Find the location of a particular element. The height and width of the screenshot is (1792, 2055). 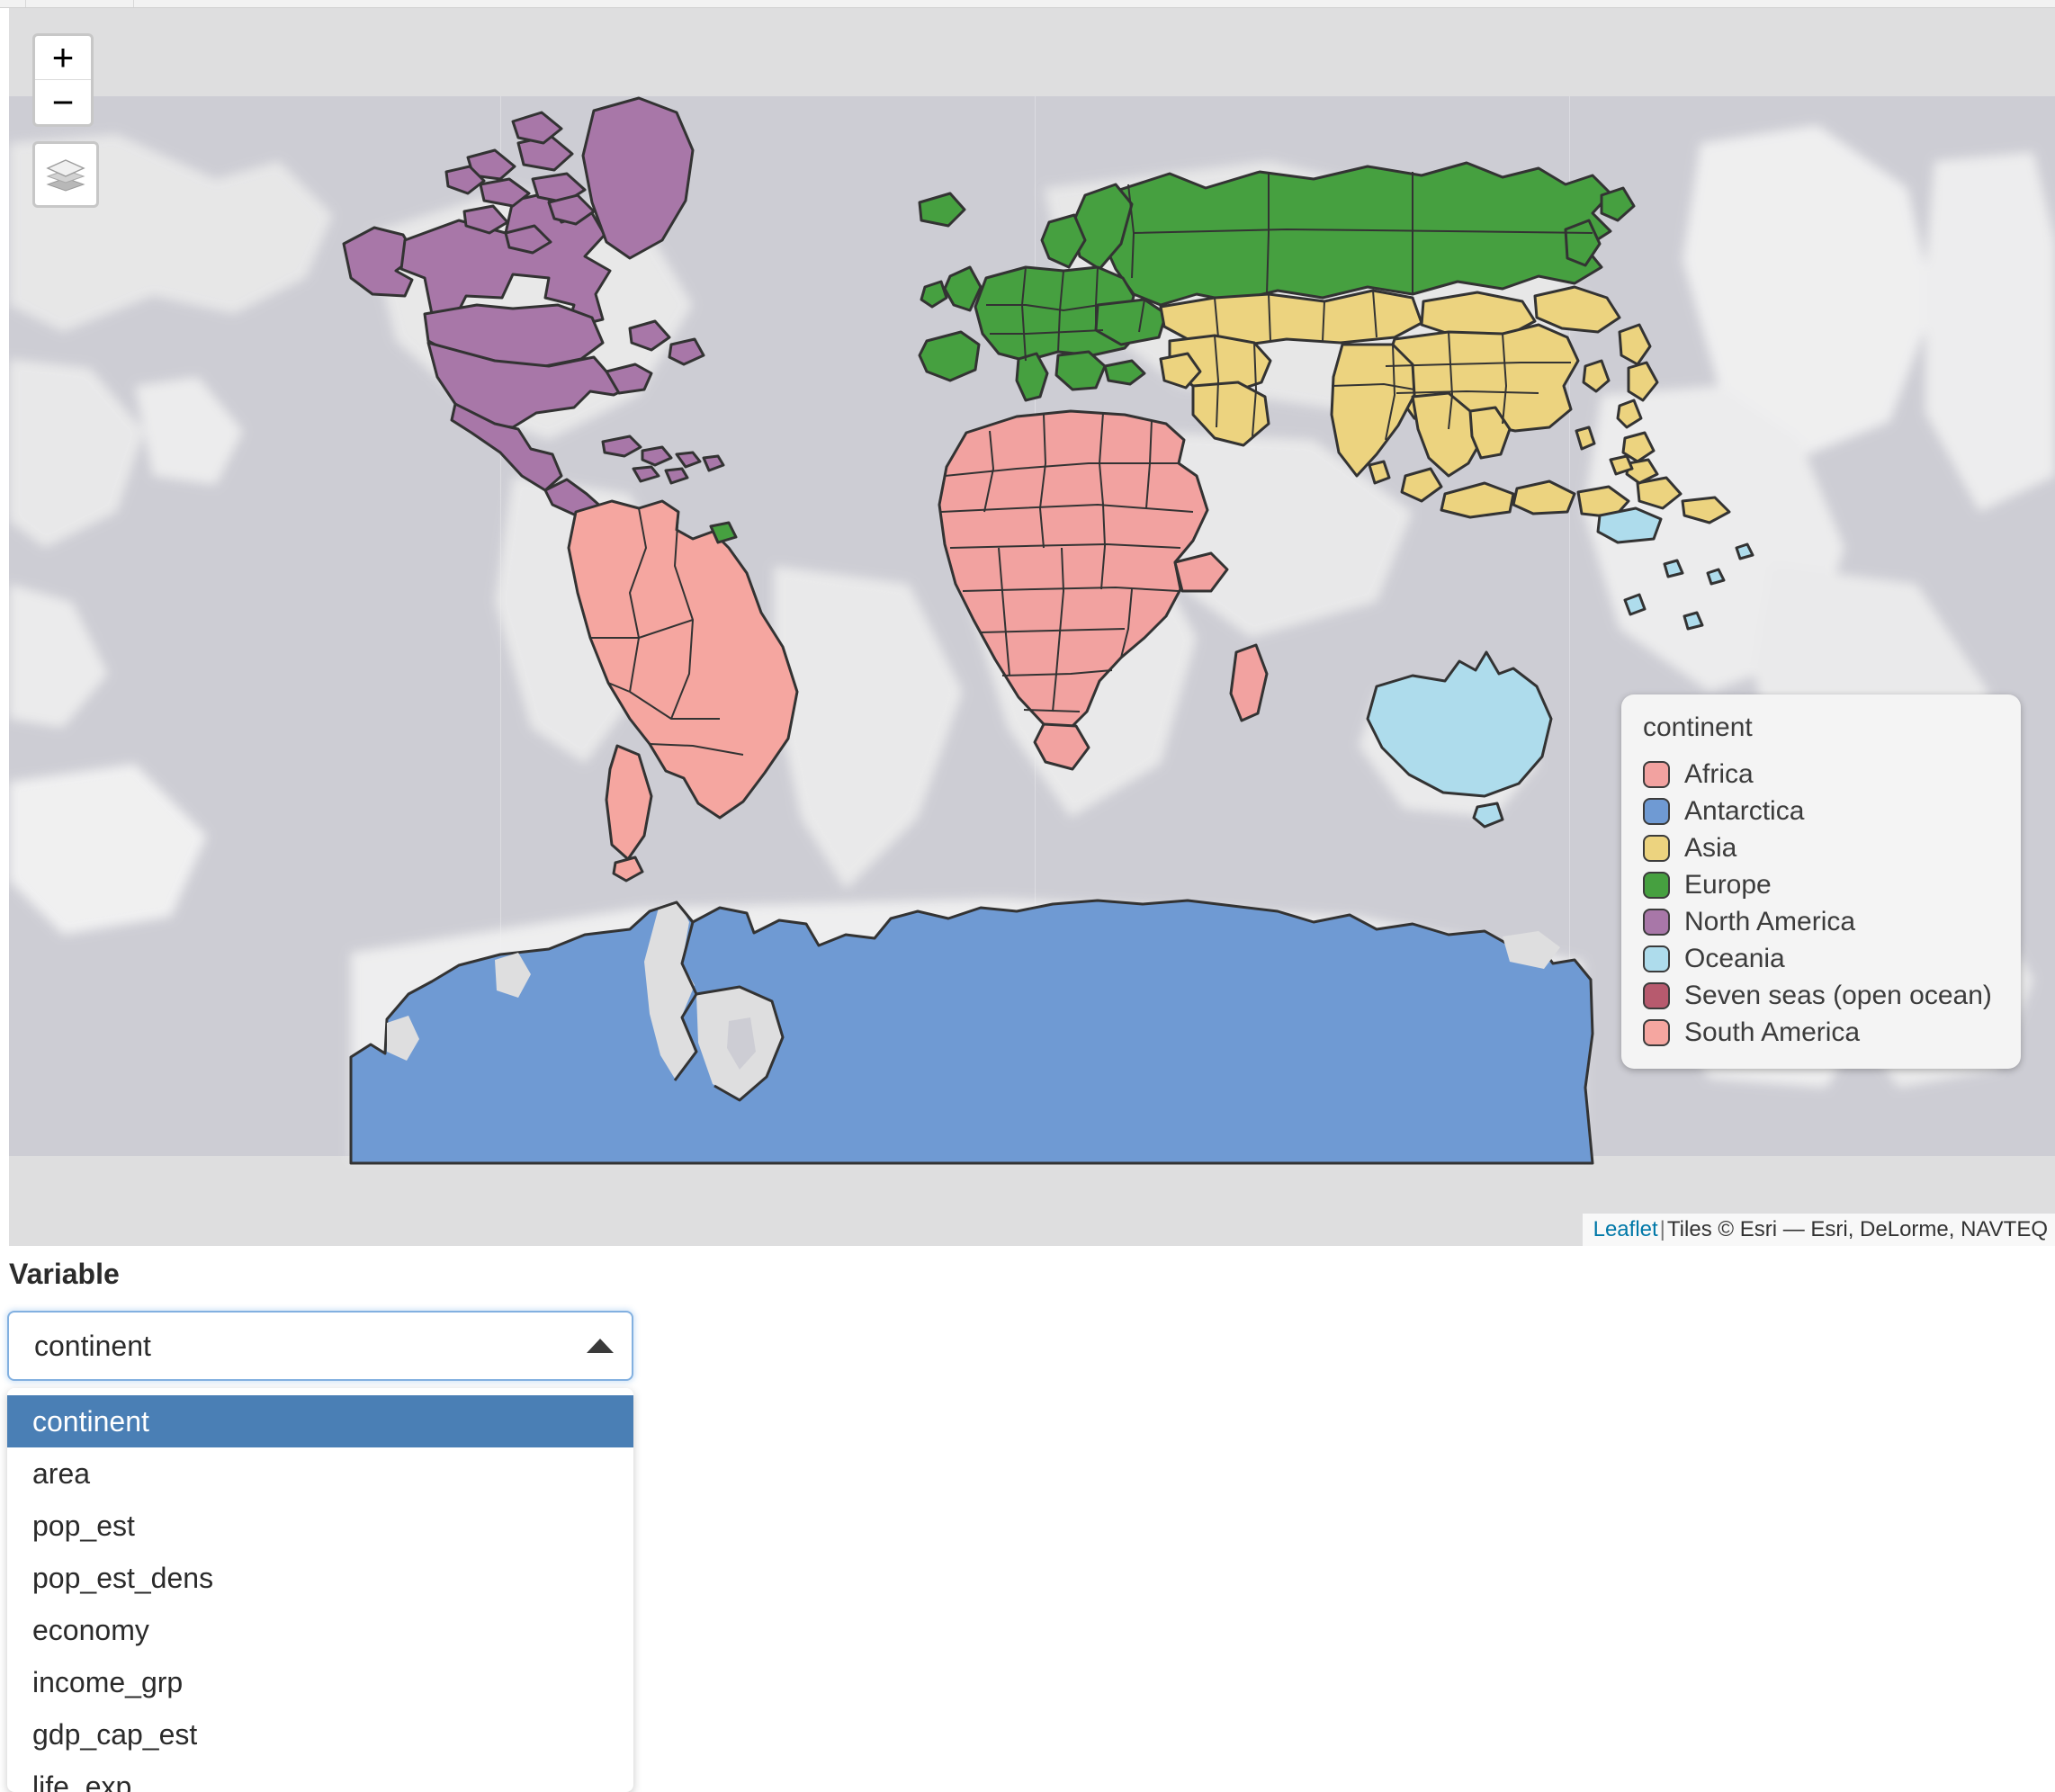

legend-item-label: Africa is located at coordinates (1719, 773).